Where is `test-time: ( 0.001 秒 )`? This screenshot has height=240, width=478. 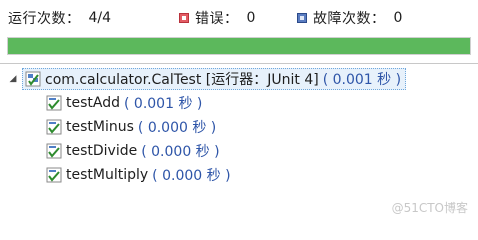 test-time: ( 0.001 秒 ) is located at coordinates (163, 104).